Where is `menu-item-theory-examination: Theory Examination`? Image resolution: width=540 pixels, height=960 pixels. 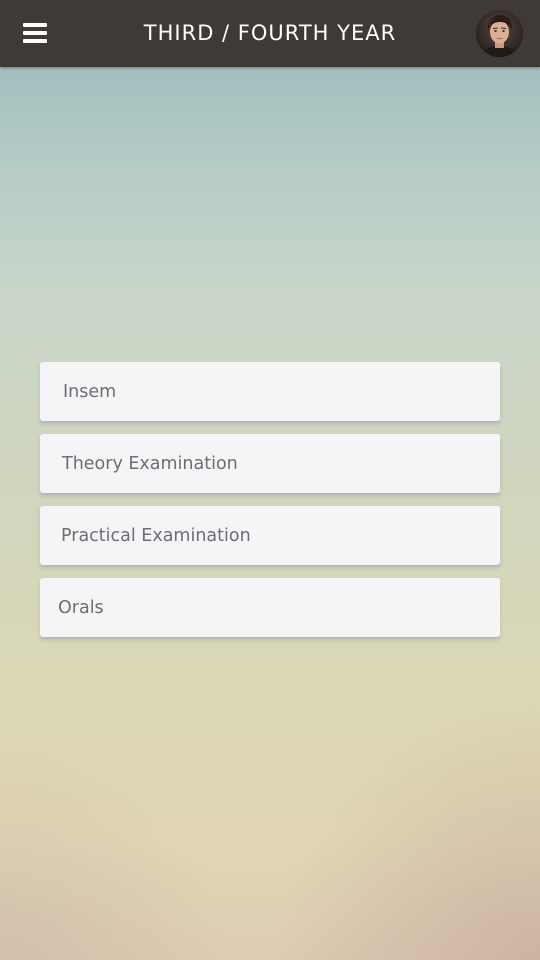
menu-item-theory-examination: Theory Examination is located at coordinates (270, 463).